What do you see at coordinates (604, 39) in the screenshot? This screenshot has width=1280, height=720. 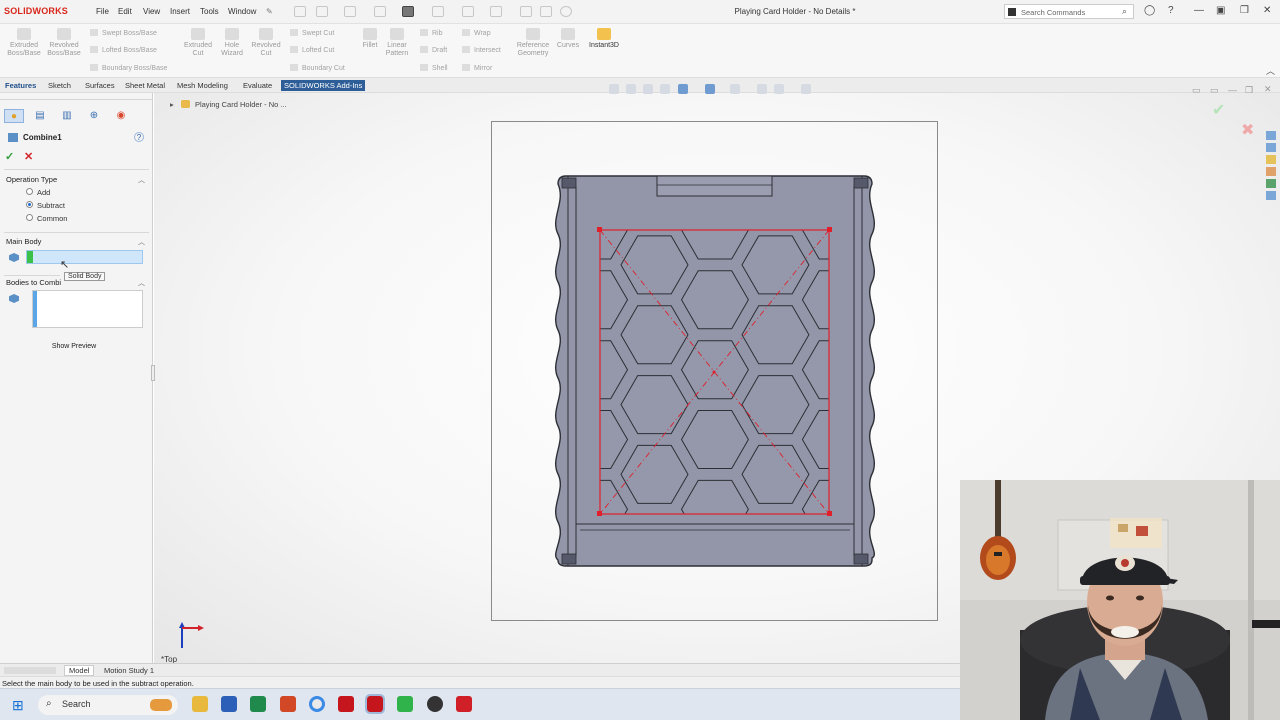 I see `instant3d-button: Instant3D` at bounding box center [604, 39].